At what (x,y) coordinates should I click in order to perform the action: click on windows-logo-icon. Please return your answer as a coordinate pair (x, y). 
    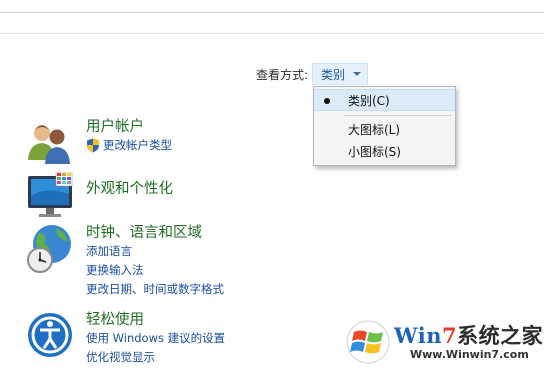
    Looking at the image, I should click on (368, 342).